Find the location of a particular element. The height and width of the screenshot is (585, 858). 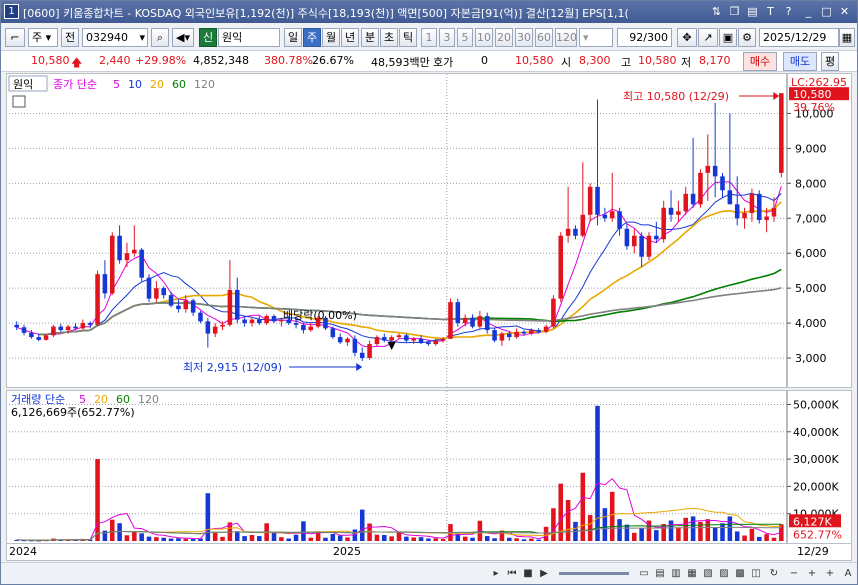

calendar-icon: ▦ is located at coordinates (847, 37).